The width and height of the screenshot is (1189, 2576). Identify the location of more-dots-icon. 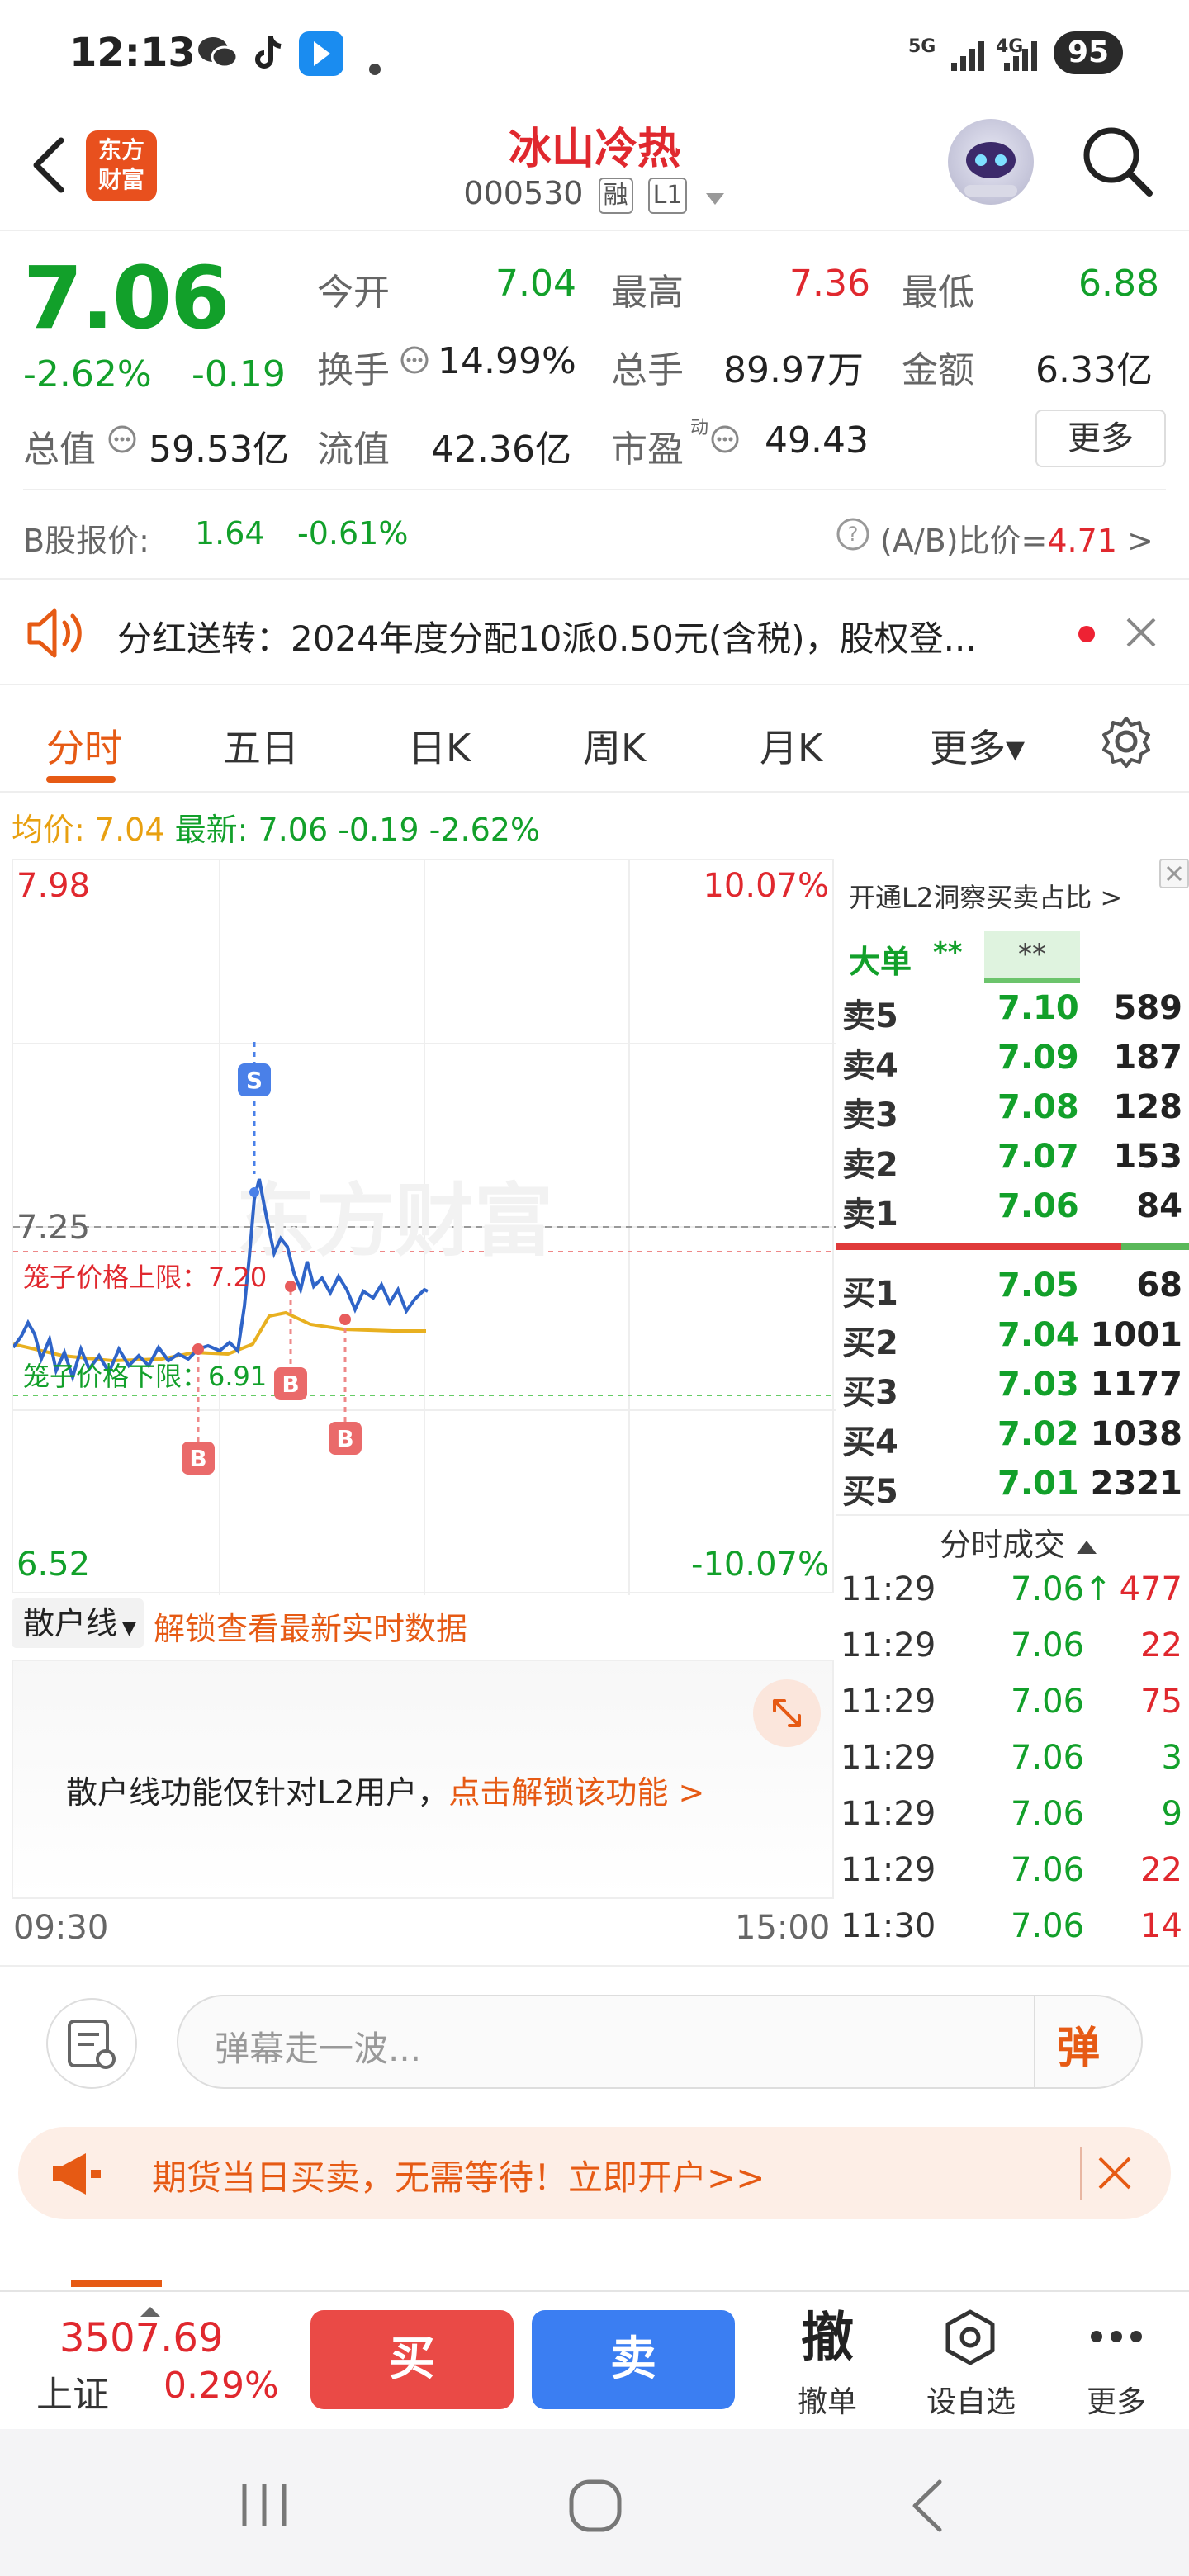
(1116, 2338).